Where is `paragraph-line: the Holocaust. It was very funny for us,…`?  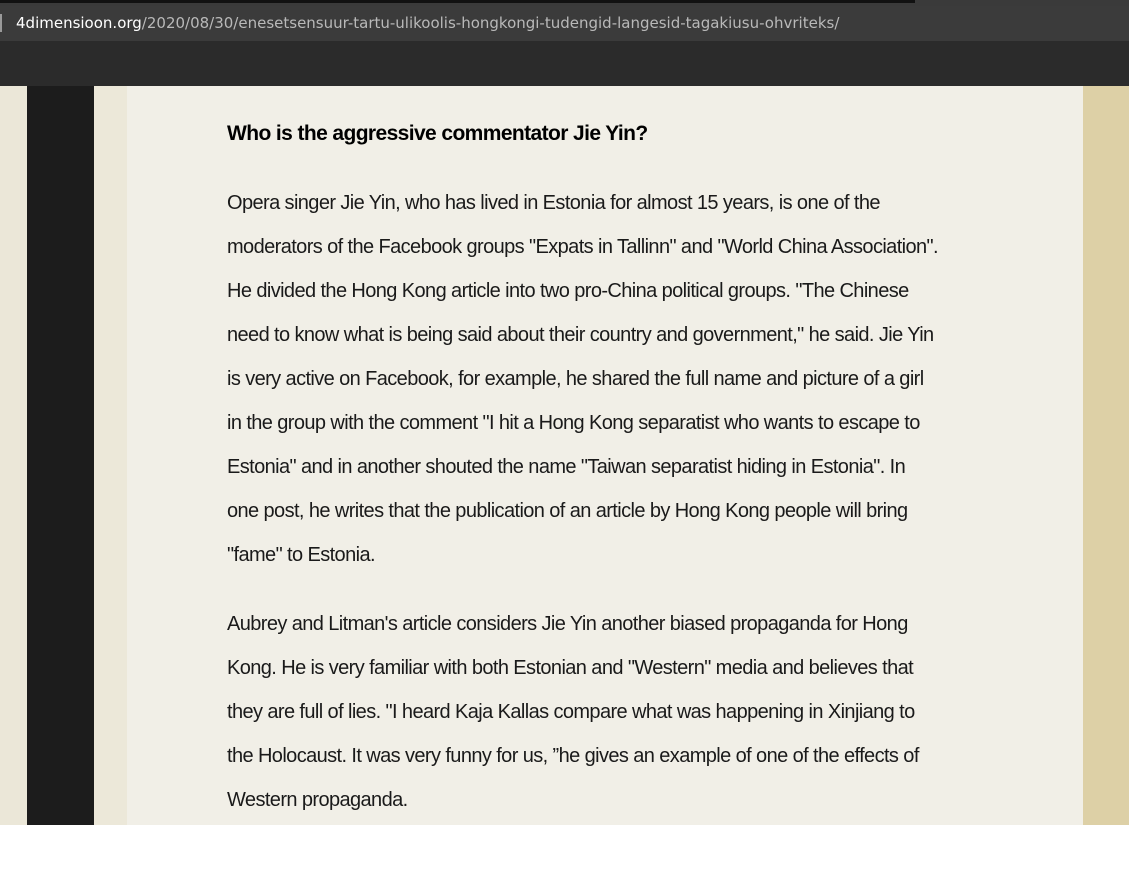
paragraph-line: the Holocaust. It was very funny for us,… is located at coordinates (573, 756).